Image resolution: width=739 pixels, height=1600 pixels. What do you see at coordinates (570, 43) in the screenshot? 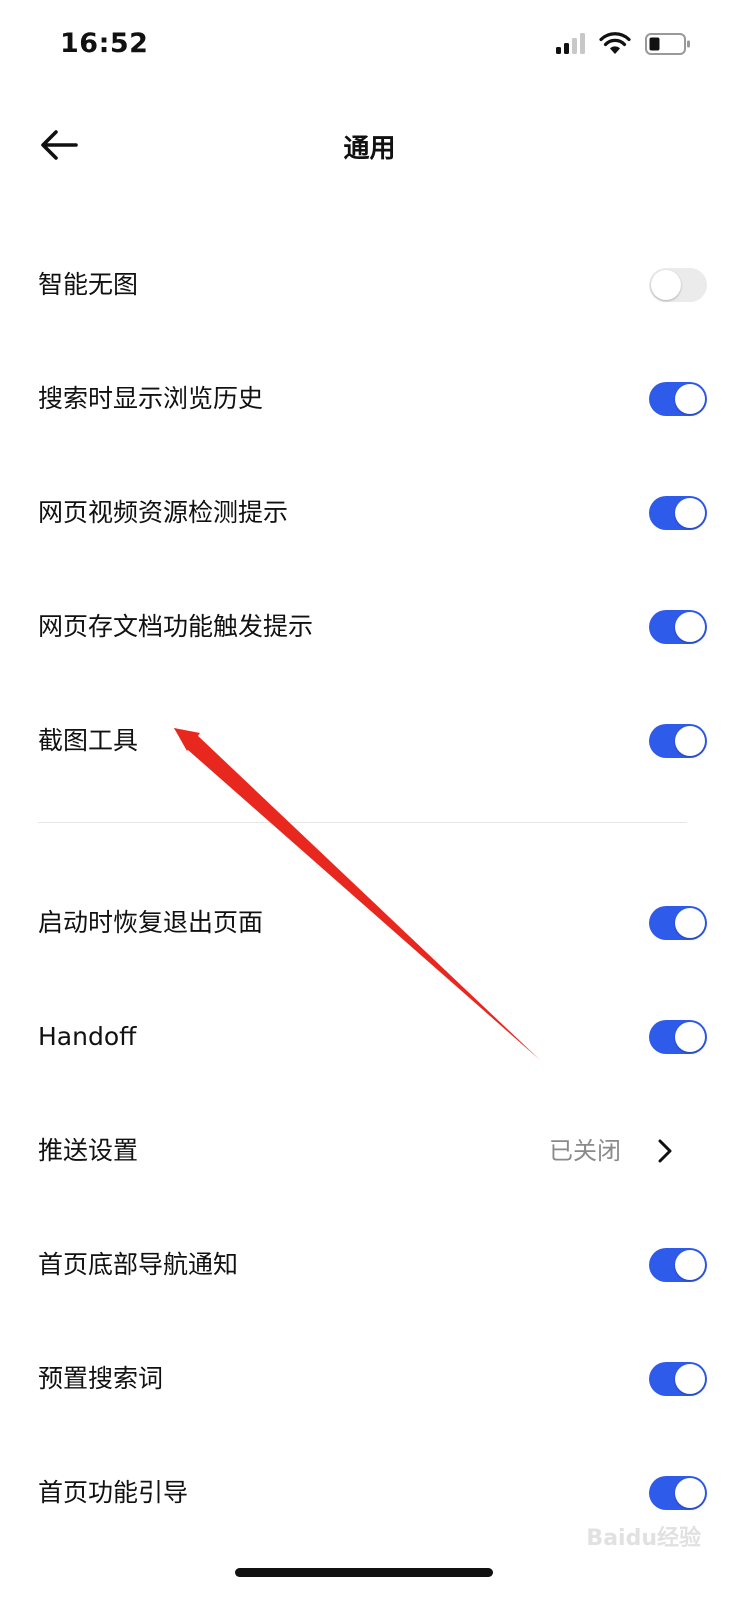
I see `cellular-signal-icon` at bounding box center [570, 43].